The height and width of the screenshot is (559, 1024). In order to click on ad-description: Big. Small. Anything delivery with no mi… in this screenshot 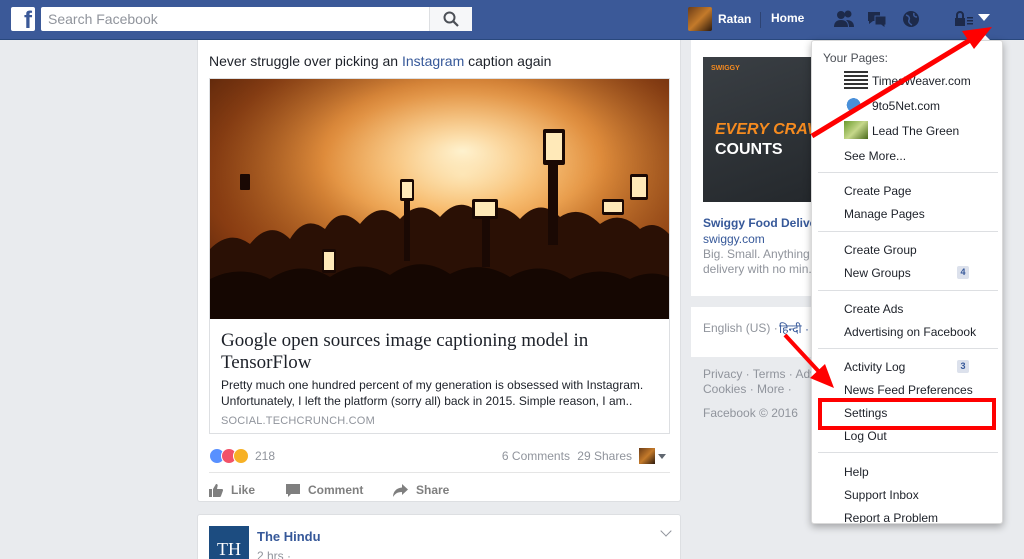, I will do `click(762, 262)`.